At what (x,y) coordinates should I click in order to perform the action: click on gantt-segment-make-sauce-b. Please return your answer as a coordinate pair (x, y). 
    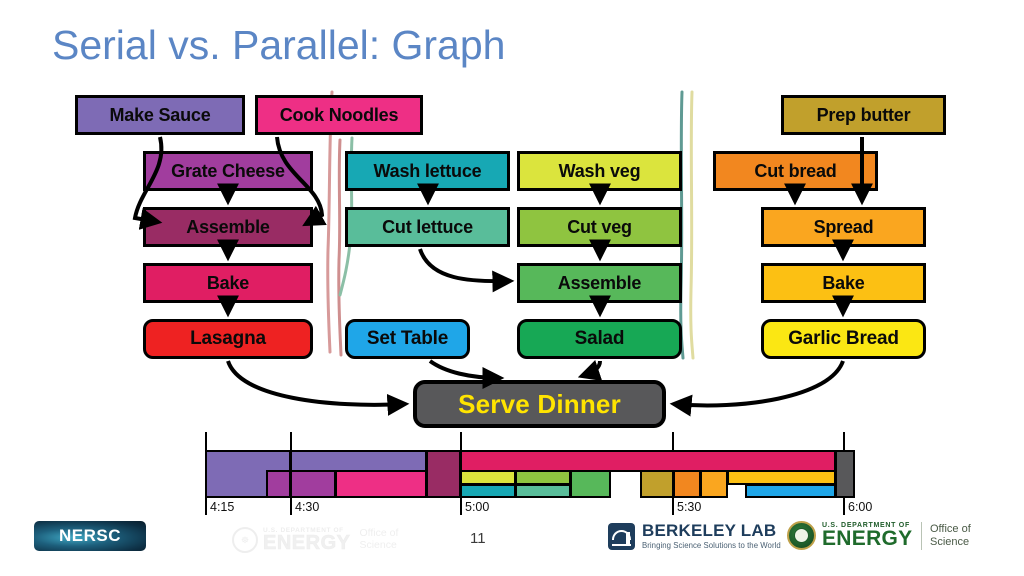
    Looking at the image, I should click on (358, 461).